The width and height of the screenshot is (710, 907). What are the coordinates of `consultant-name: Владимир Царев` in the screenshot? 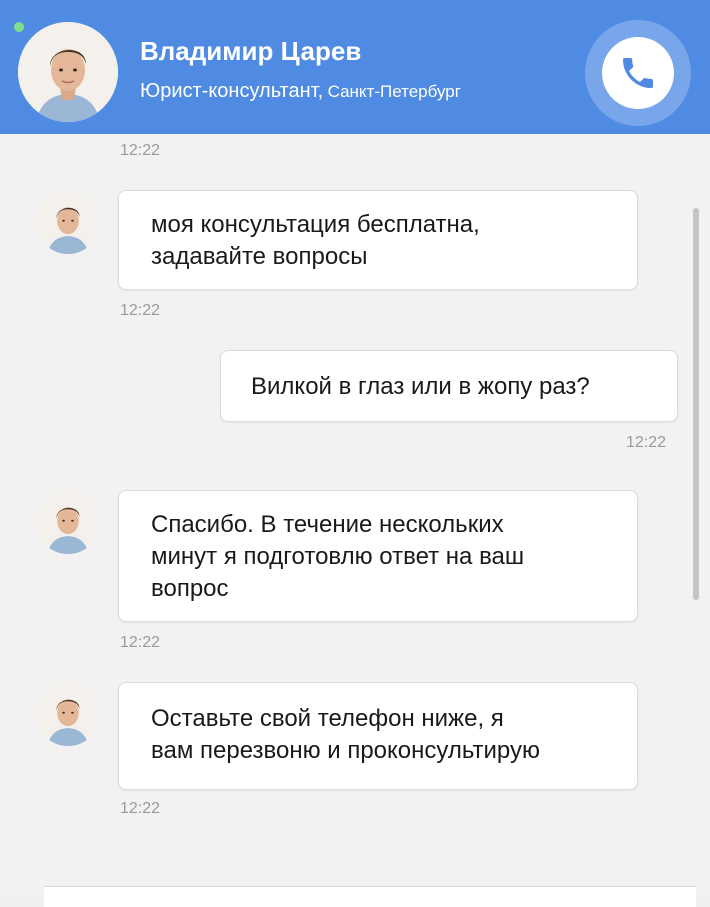 It's located at (251, 51).